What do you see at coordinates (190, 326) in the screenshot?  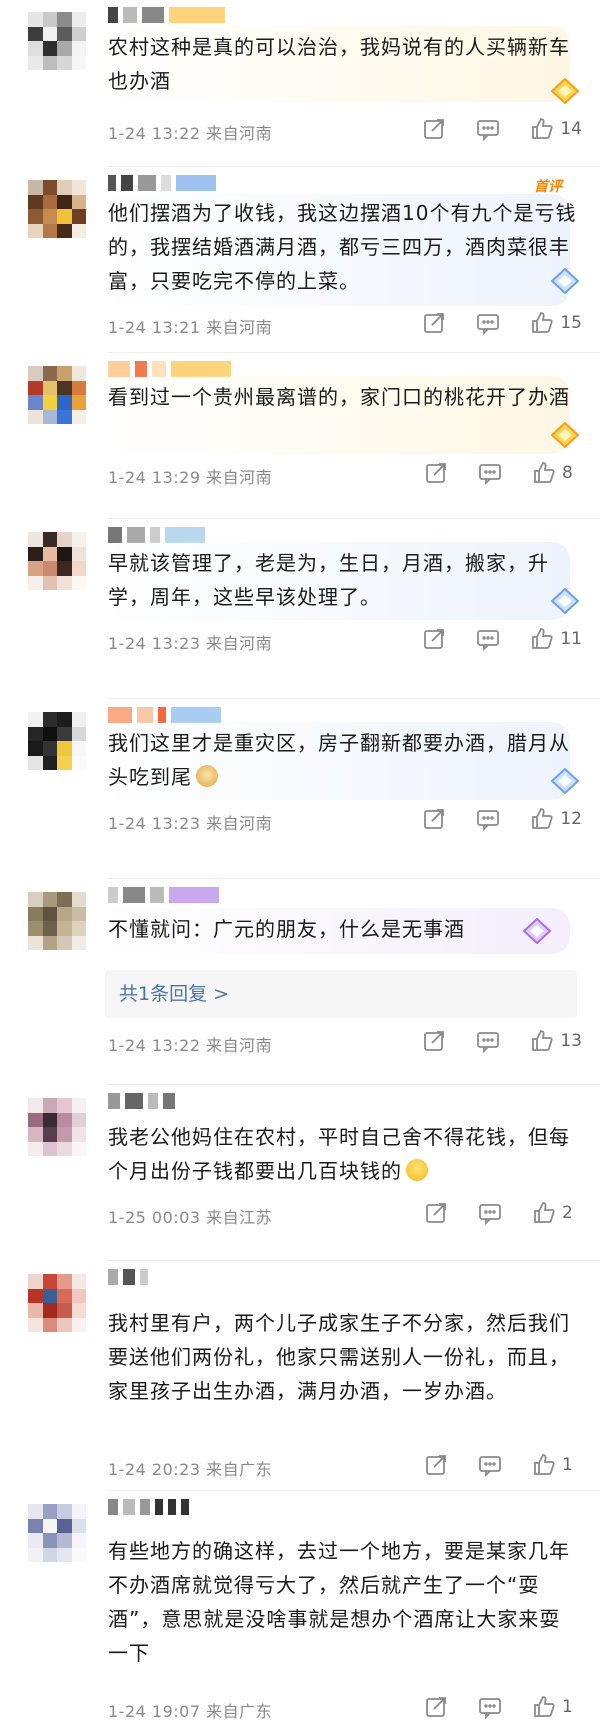 I see `comment-meta: 1-24 13:21 来自河南` at bounding box center [190, 326].